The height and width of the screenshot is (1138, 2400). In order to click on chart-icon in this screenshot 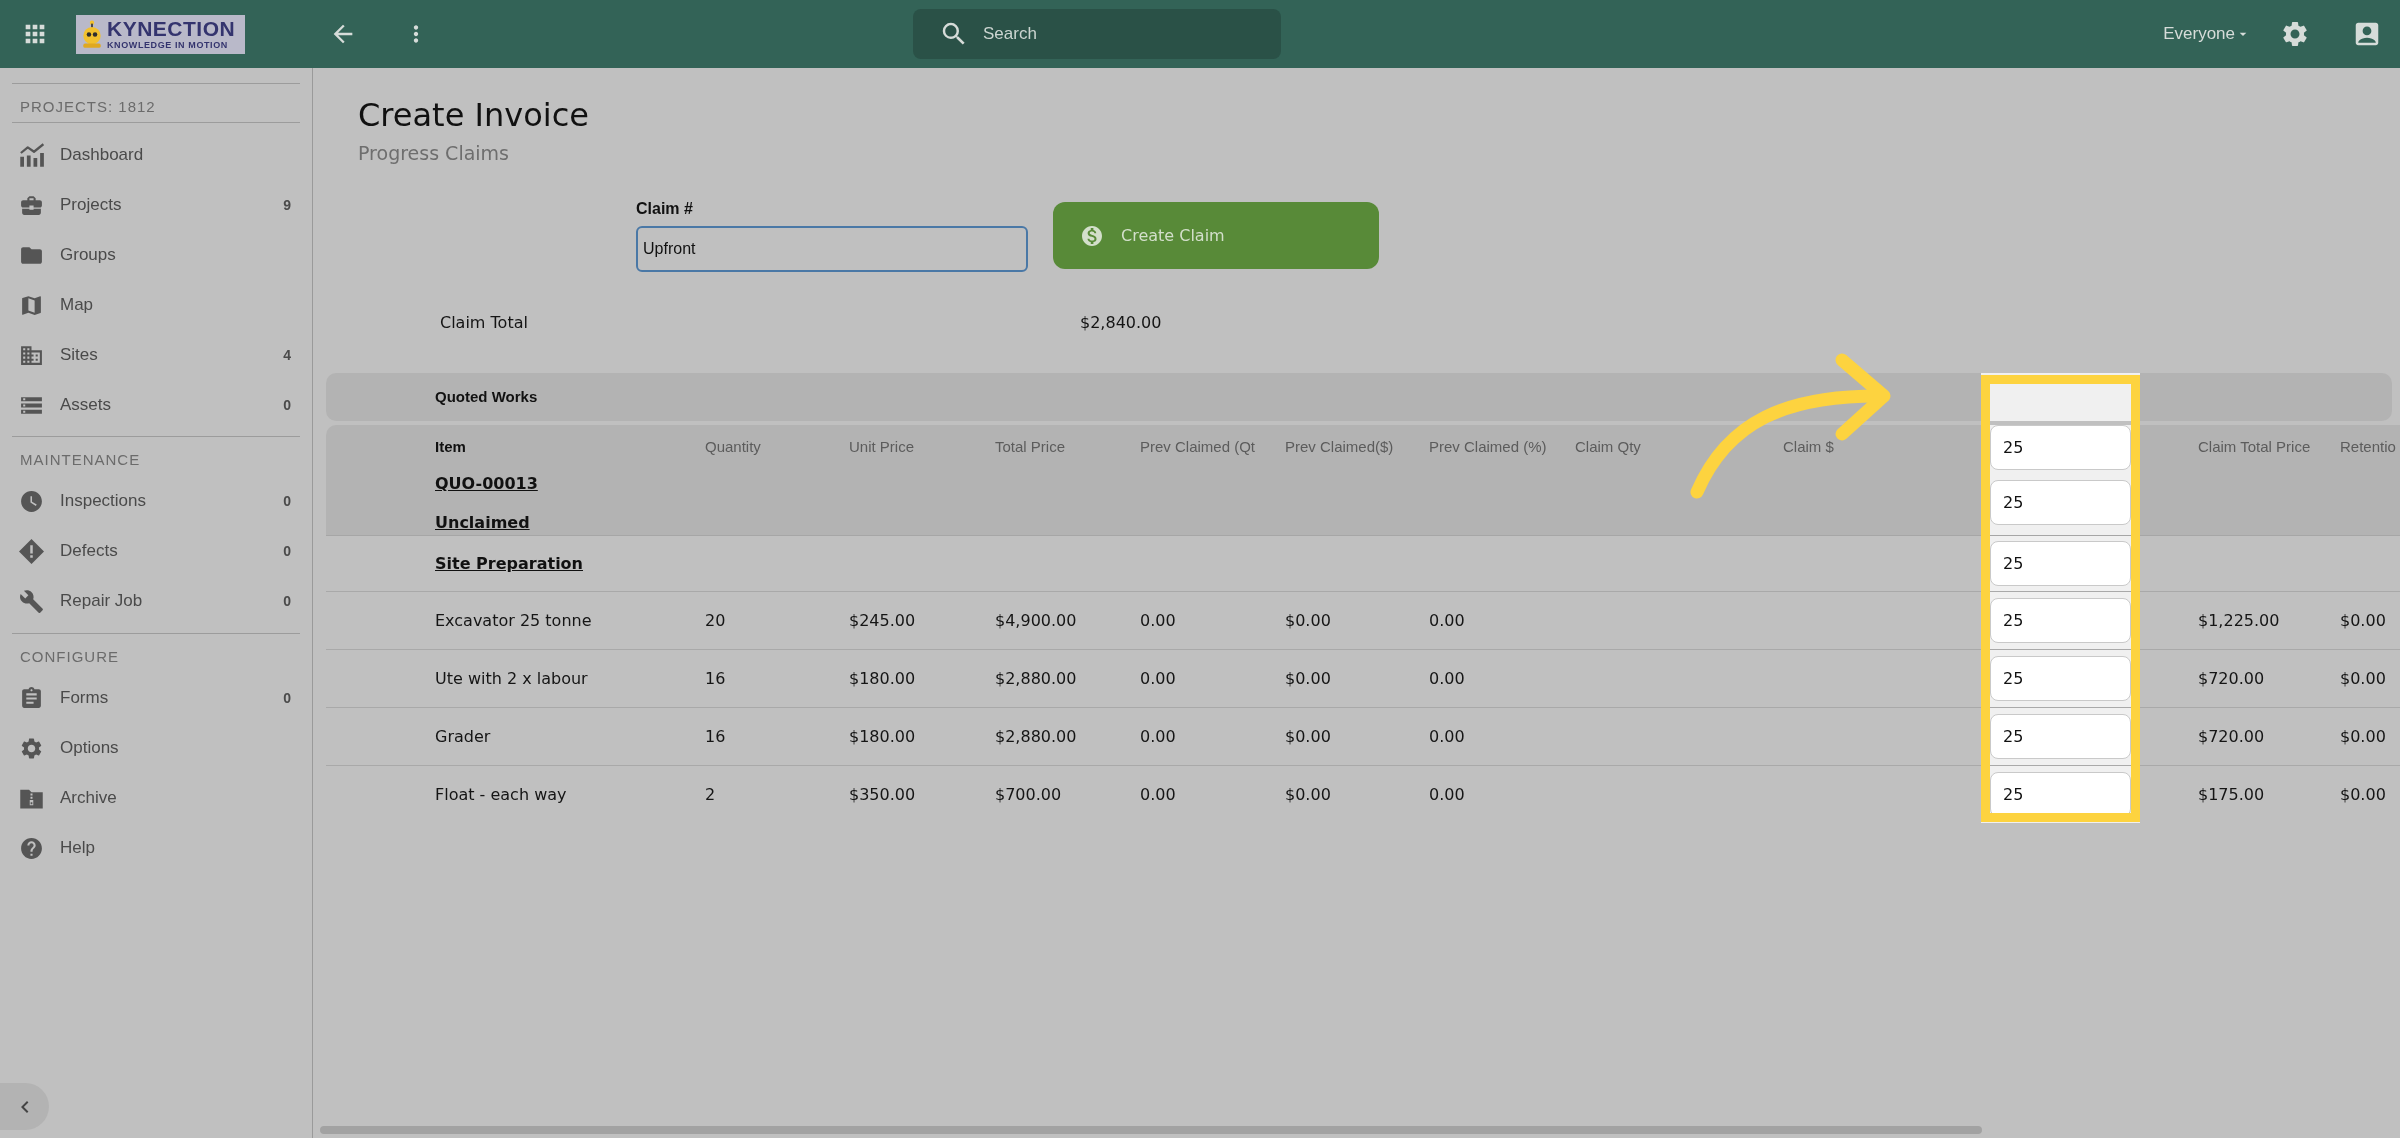, I will do `click(31, 155)`.